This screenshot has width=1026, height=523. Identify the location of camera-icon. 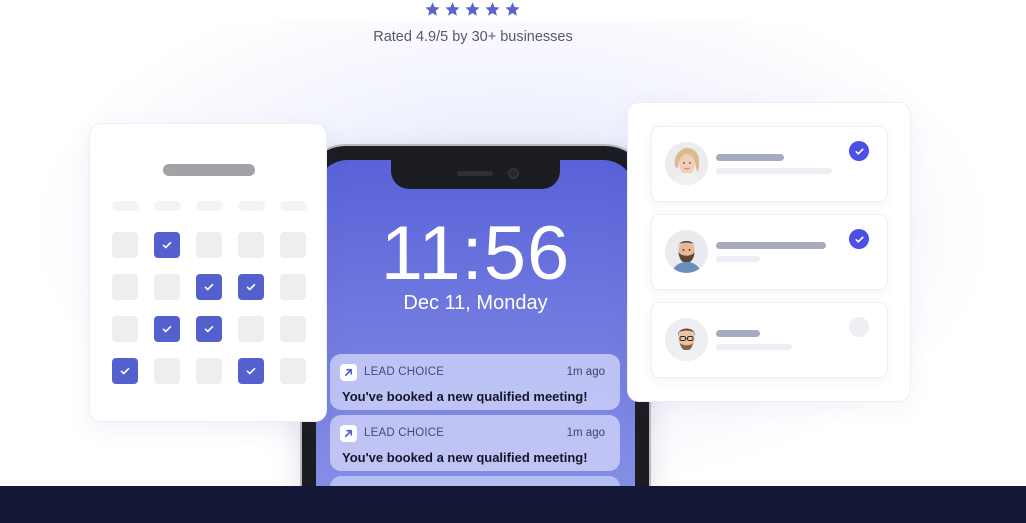
(513, 173).